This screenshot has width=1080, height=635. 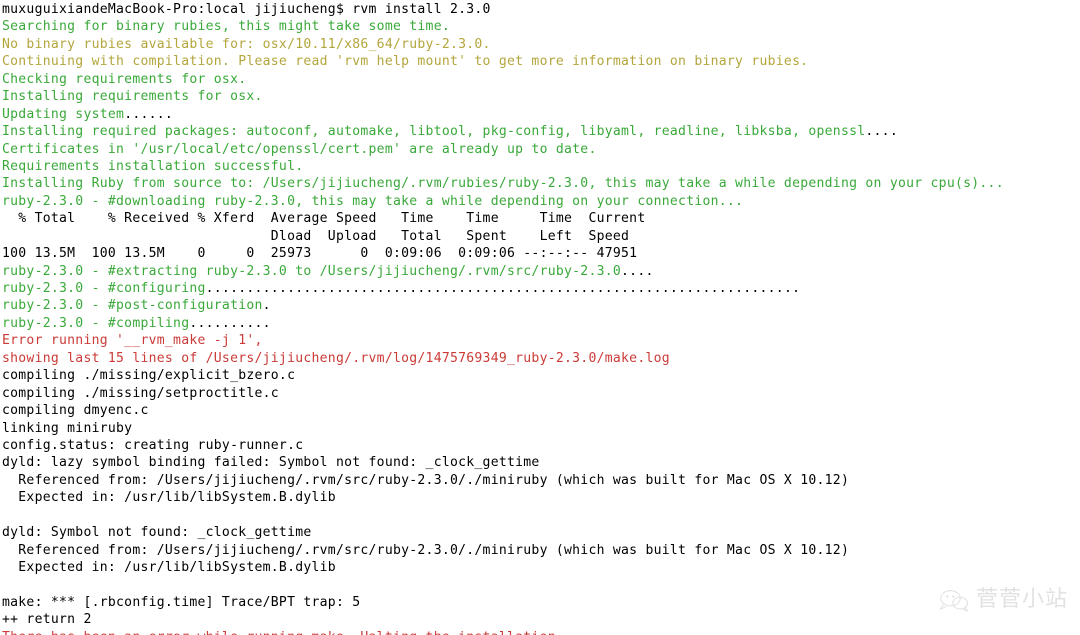 I want to click on terminal-progress-dots: ., so click(x=266, y=306).